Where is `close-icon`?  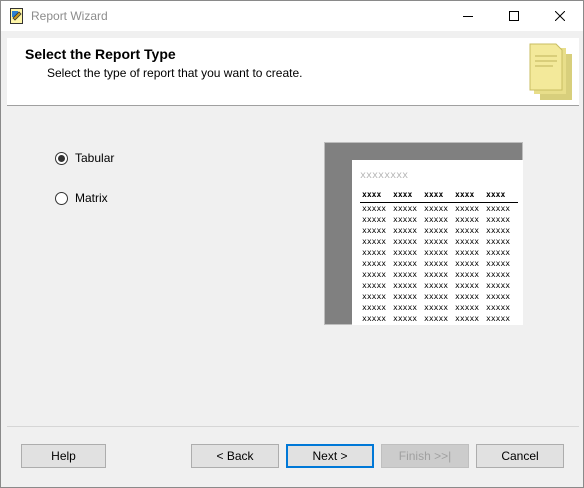
close-icon is located at coordinates (560, 16).